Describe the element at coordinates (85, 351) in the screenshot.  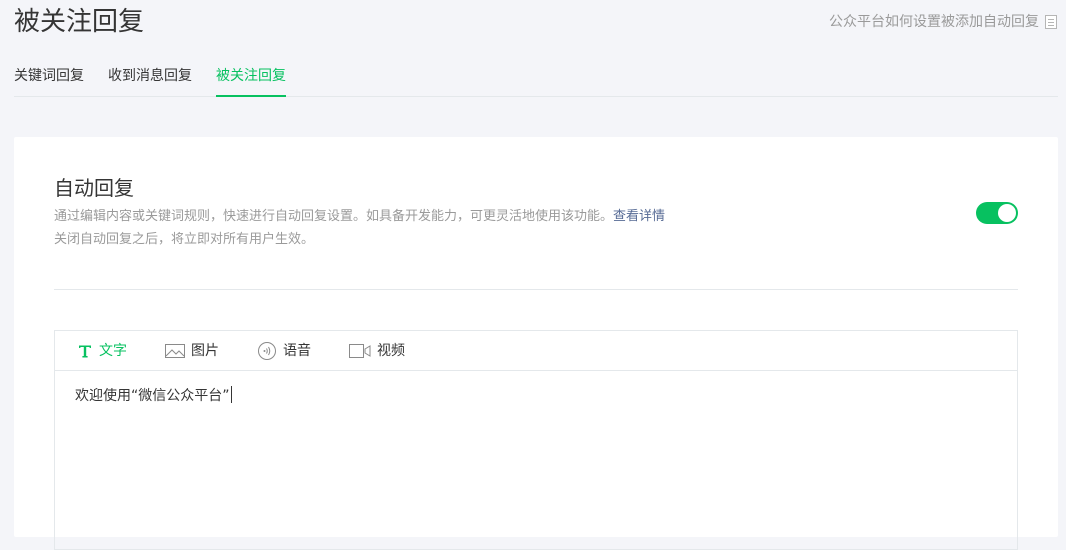
I see `text-icon` at that location.